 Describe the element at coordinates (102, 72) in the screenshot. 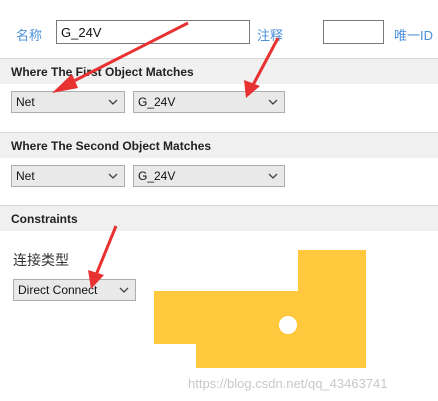

I see `first-object-section-title: Where The First Object Matches` at that location.